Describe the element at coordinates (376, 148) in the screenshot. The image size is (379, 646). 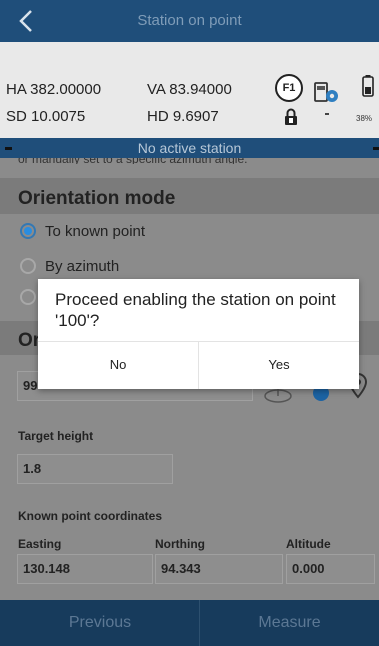
I see `banner-right-mark` at that location.